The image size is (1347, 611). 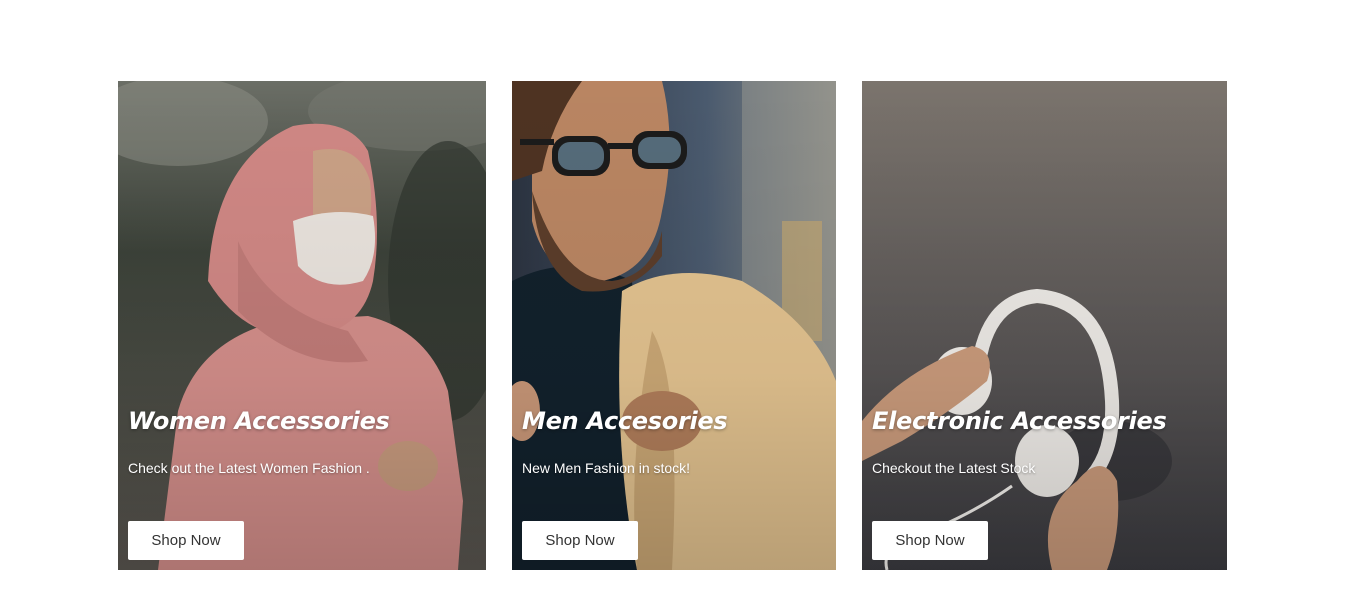 What do you see at coordinates (249, 468) in the screenshot?
I see `card-description: Check out the Latest Women Fashion .` at bounding box center [249, 468].